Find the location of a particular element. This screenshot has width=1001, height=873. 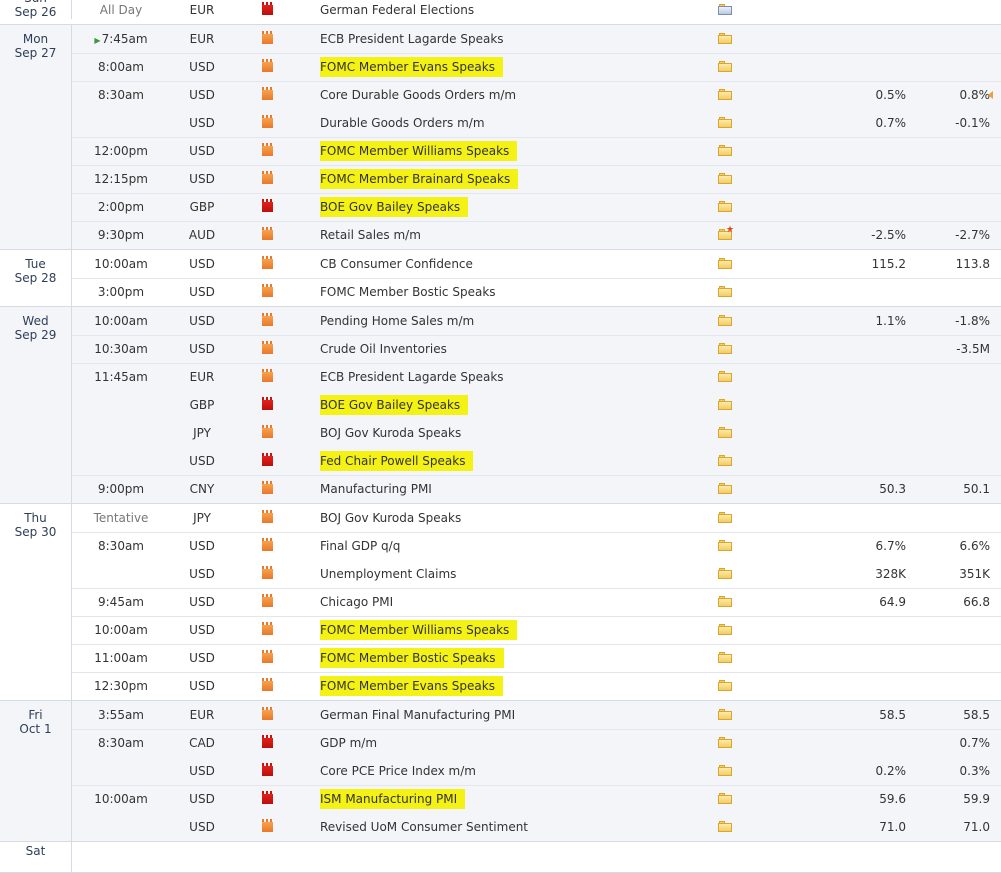

event-title: ISM Manufacturing PMI is located at coordinates (393, 799).